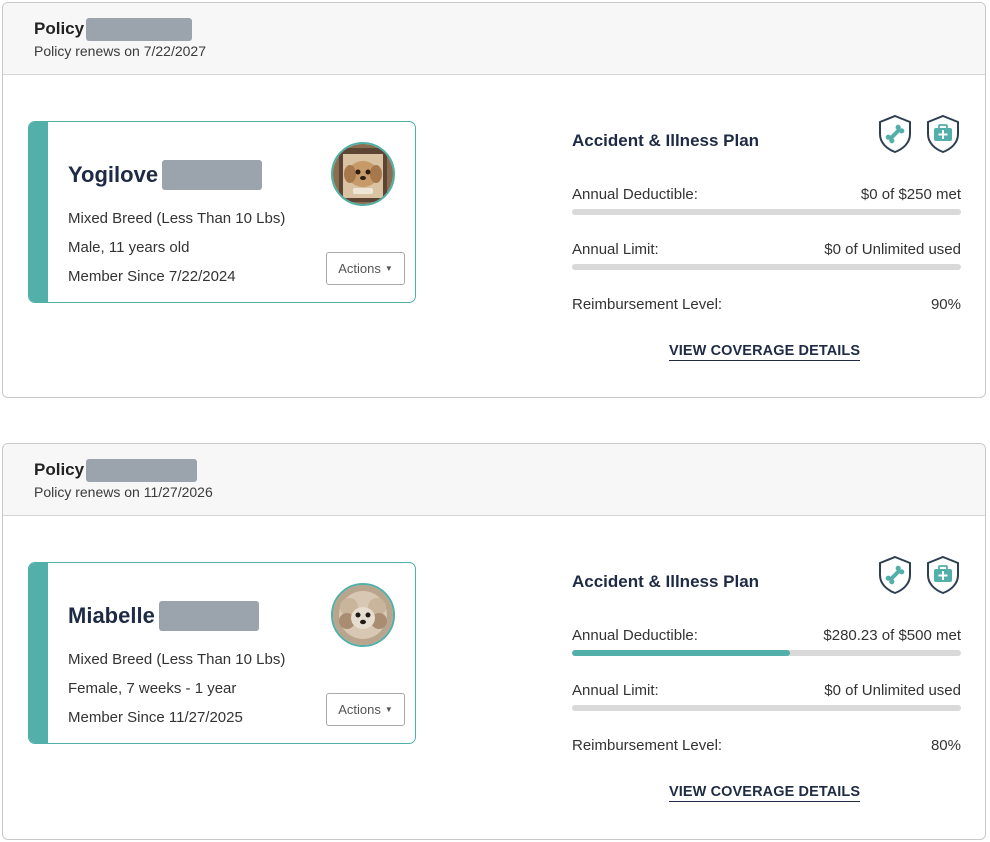  Describe the element at coordinates (494, 480) in the screenshot. I see `policy-header: Policy Policy renews on 11/27/2026` at that location.